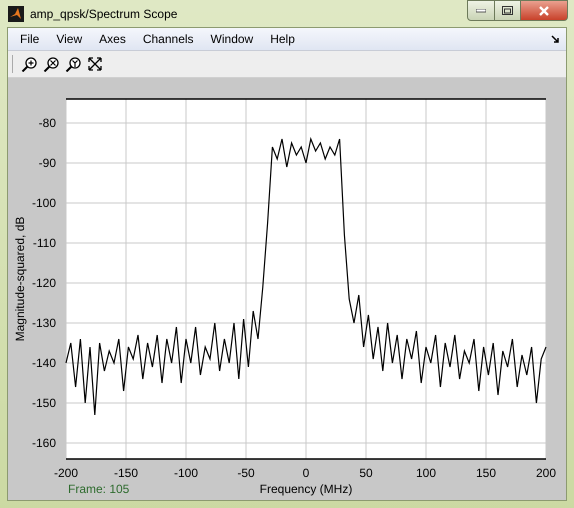  I want to click on x-tick-label: -200, so click(66, 473).